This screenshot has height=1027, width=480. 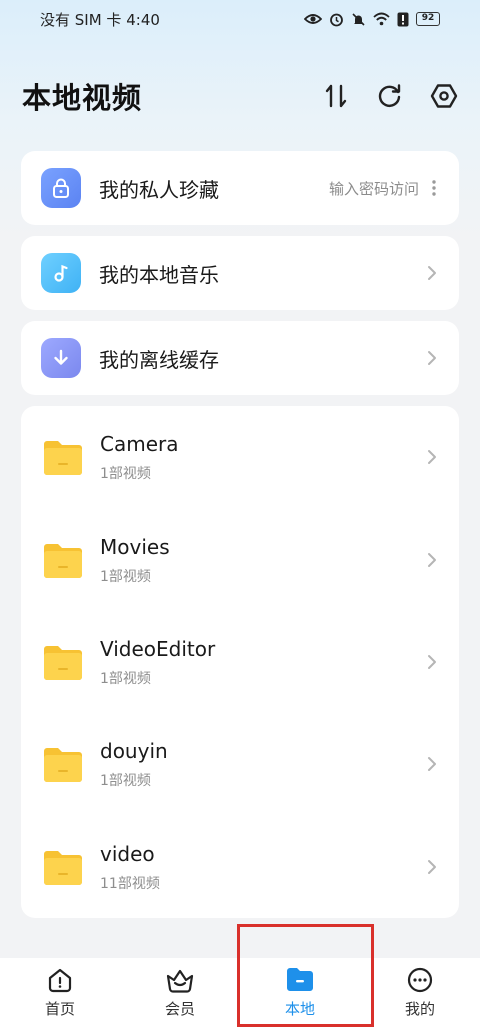 I want to click on header-actions, so click(x=390, y=96).